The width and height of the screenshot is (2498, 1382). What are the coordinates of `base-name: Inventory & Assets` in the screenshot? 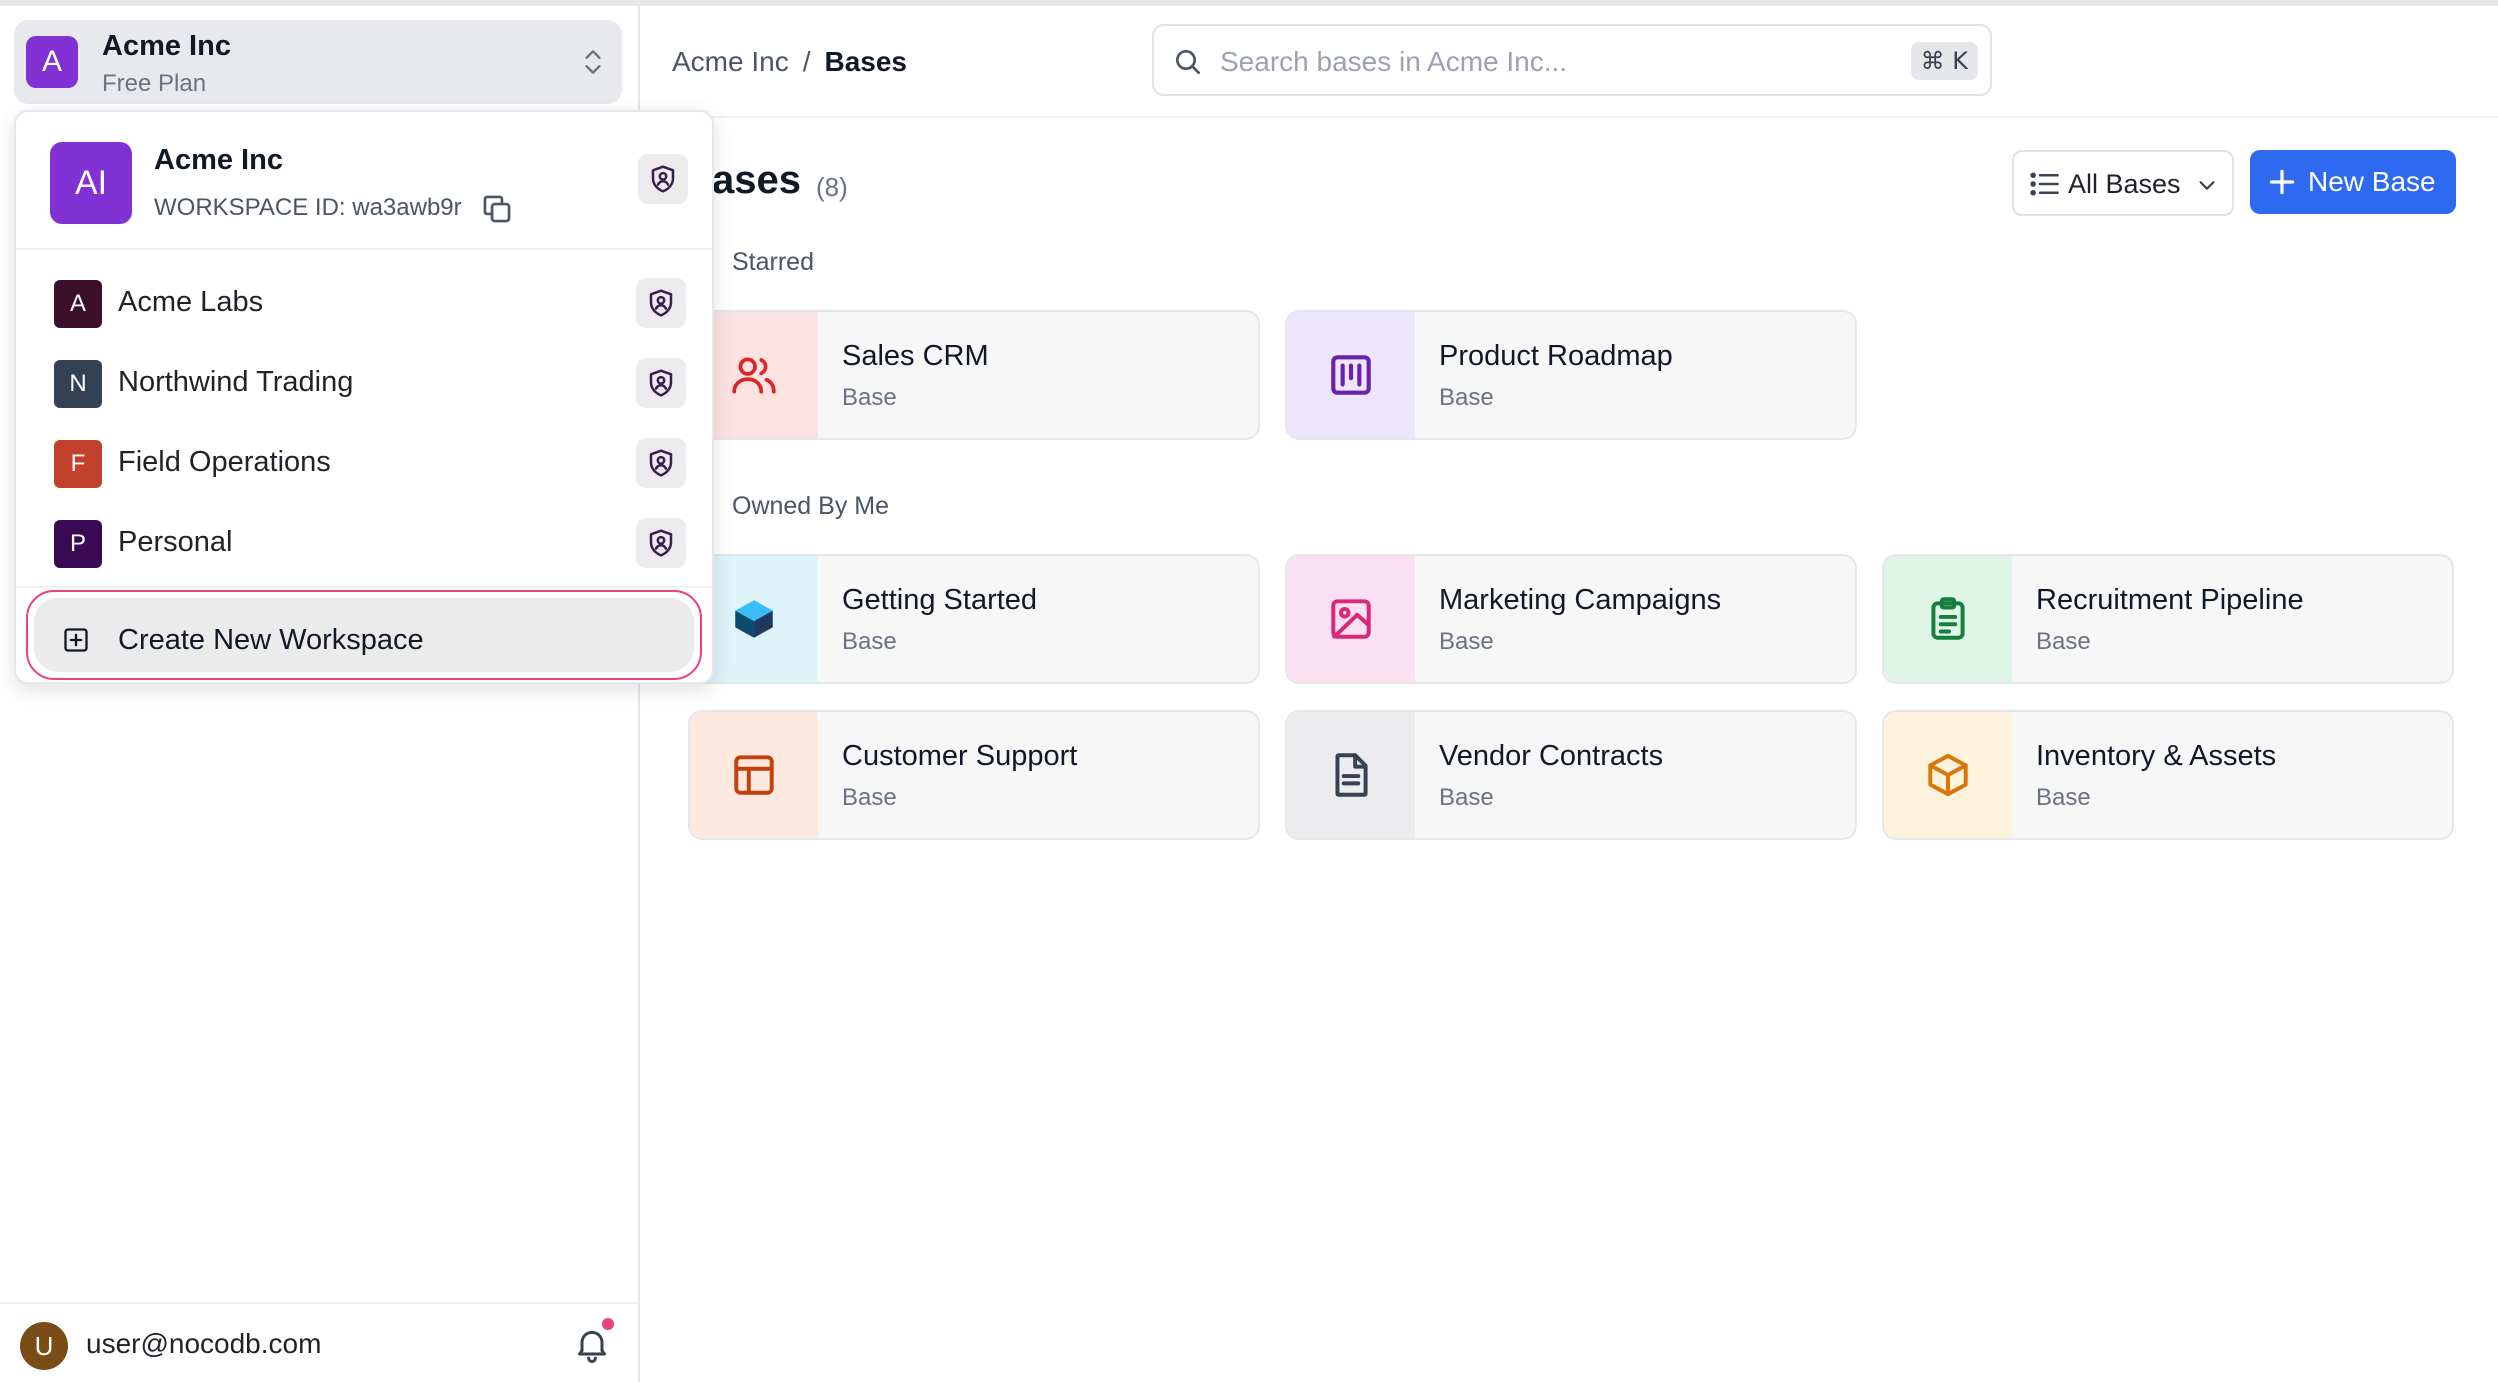 It's located at (2156, 756).